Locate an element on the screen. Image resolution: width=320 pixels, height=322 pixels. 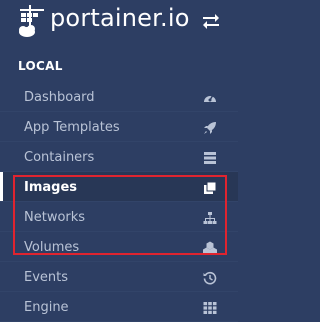
rocket-icon is located at coordinates (210, 127).